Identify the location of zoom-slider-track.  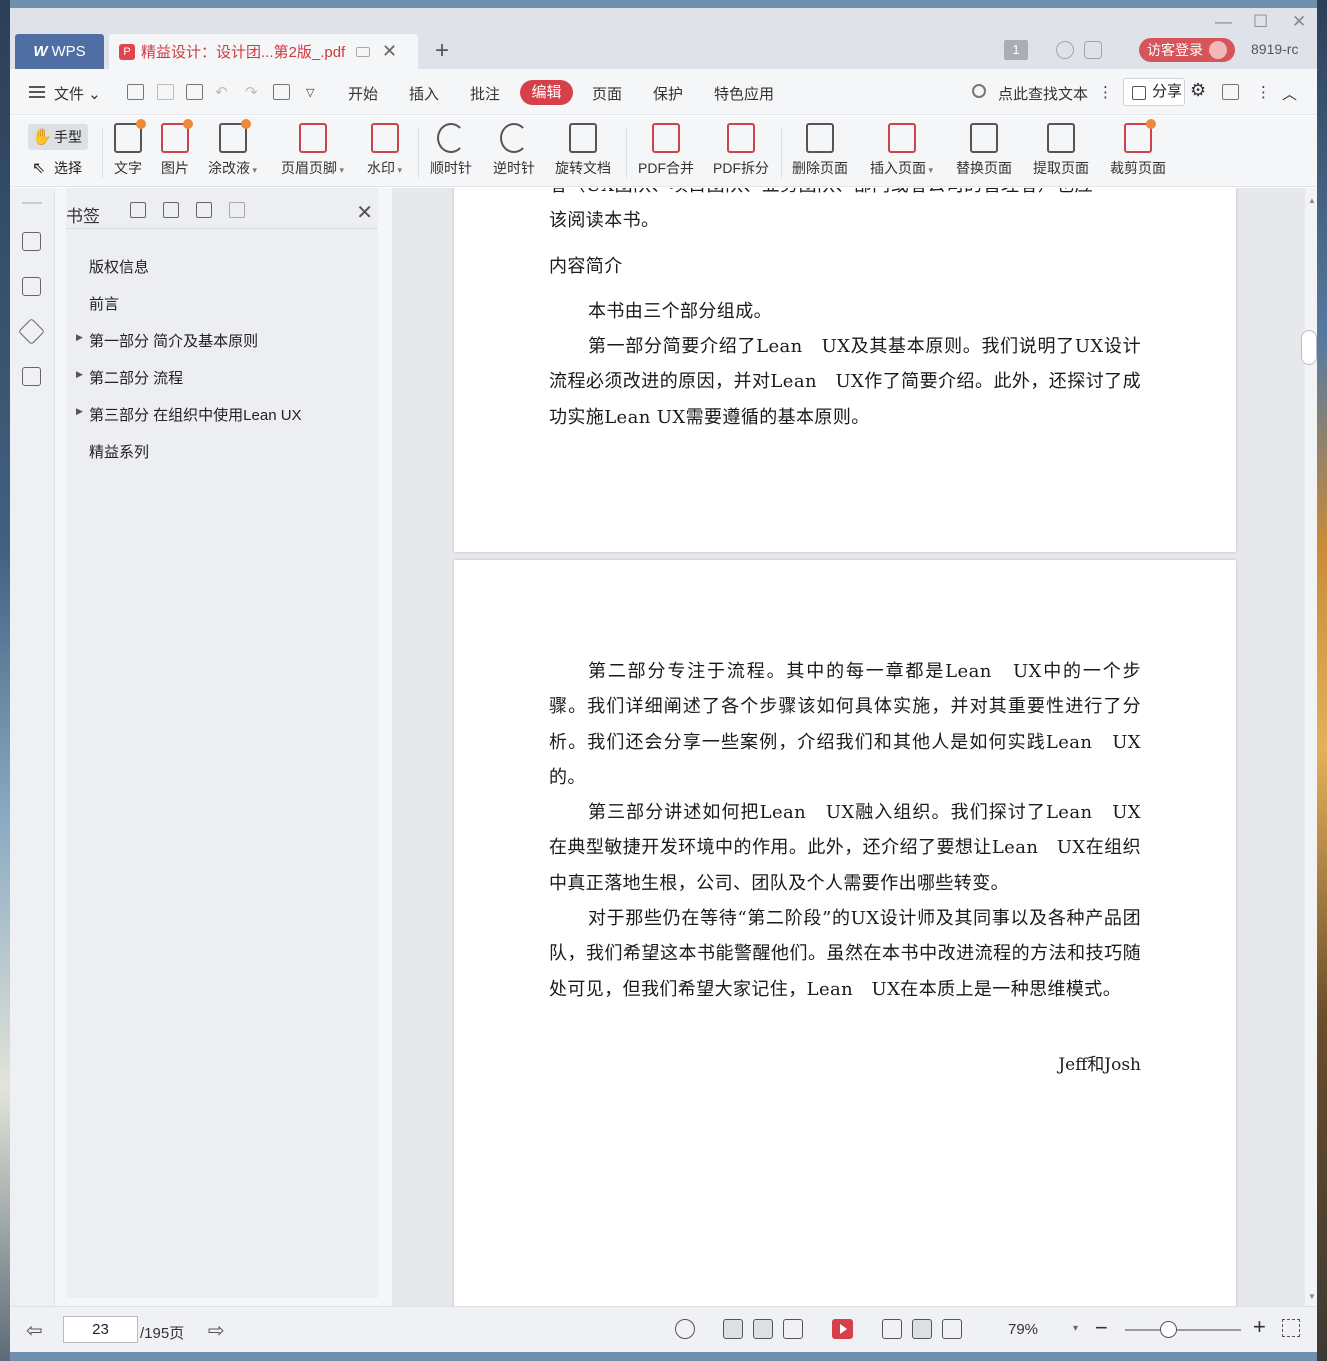
(1183, 1330).